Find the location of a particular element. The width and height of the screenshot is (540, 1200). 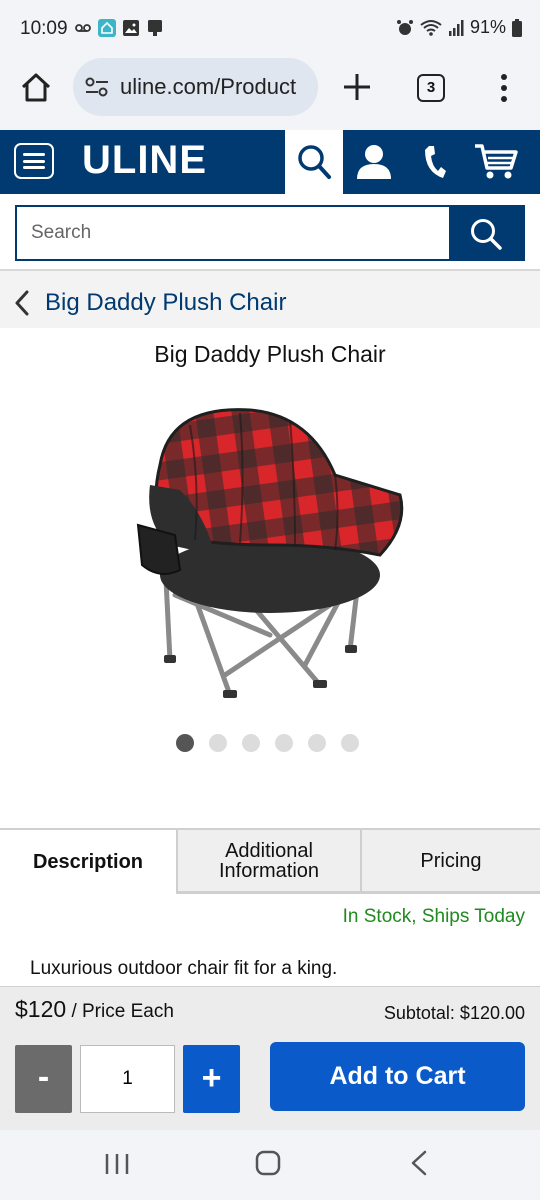

stock-status: In Stock, Ships Today is located at coordinates (433, 916).